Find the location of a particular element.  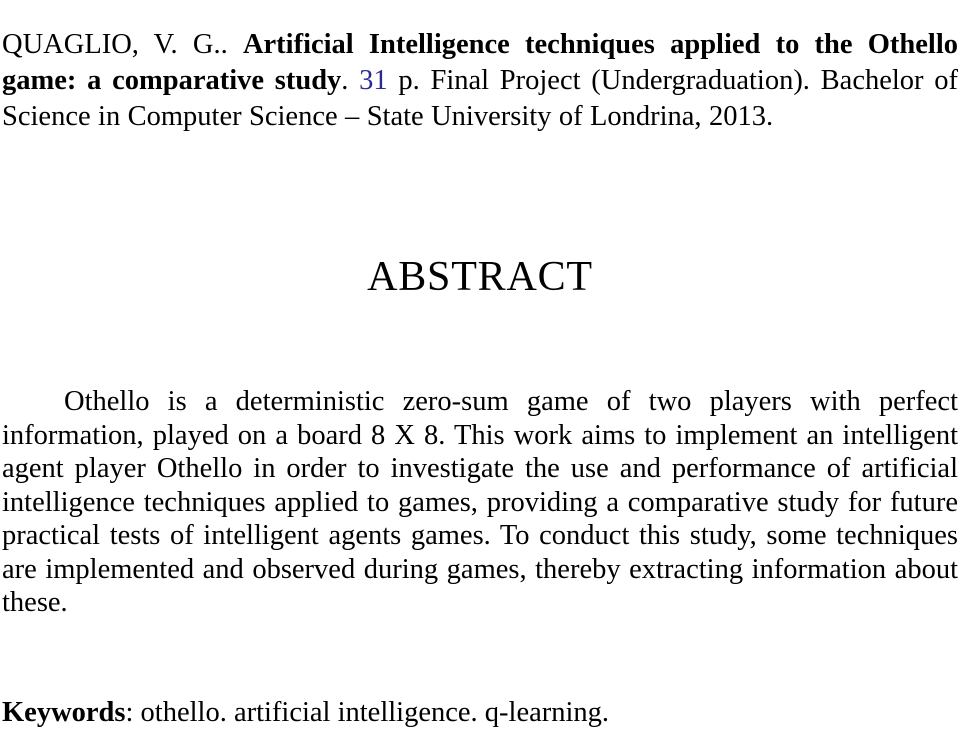

abstract-heading: ABSTRACT is located at coordinates (480, 277).